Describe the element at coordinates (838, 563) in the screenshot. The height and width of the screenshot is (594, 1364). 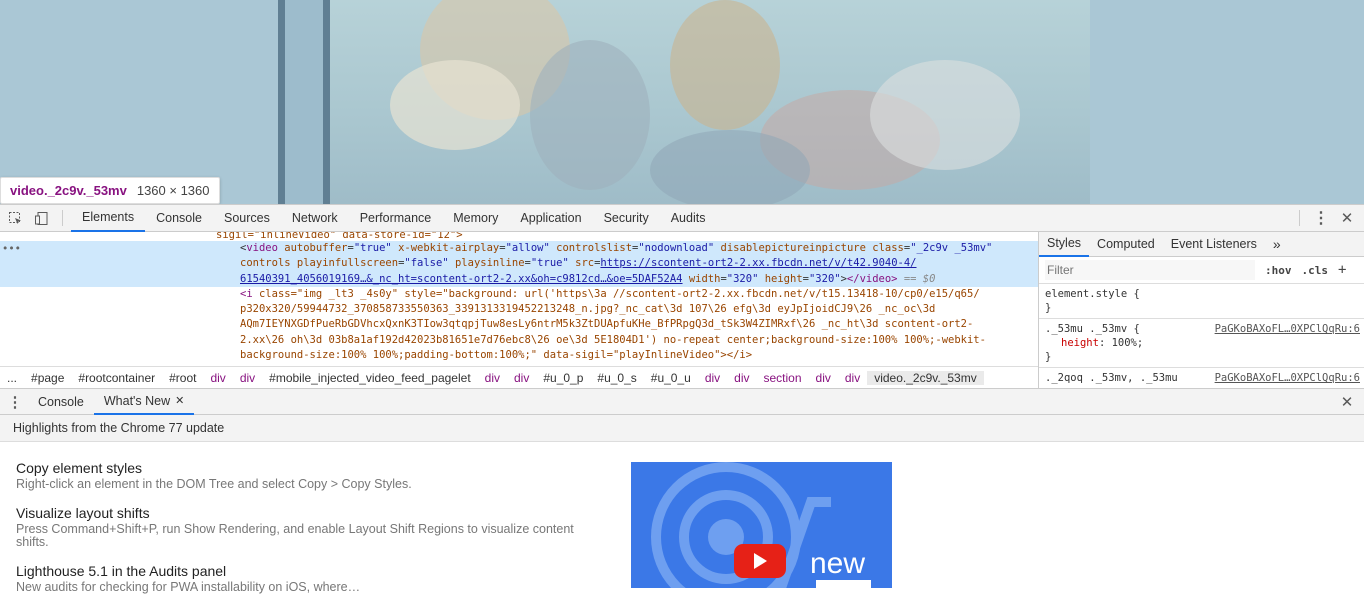
I see `promo-label: new` at that location.